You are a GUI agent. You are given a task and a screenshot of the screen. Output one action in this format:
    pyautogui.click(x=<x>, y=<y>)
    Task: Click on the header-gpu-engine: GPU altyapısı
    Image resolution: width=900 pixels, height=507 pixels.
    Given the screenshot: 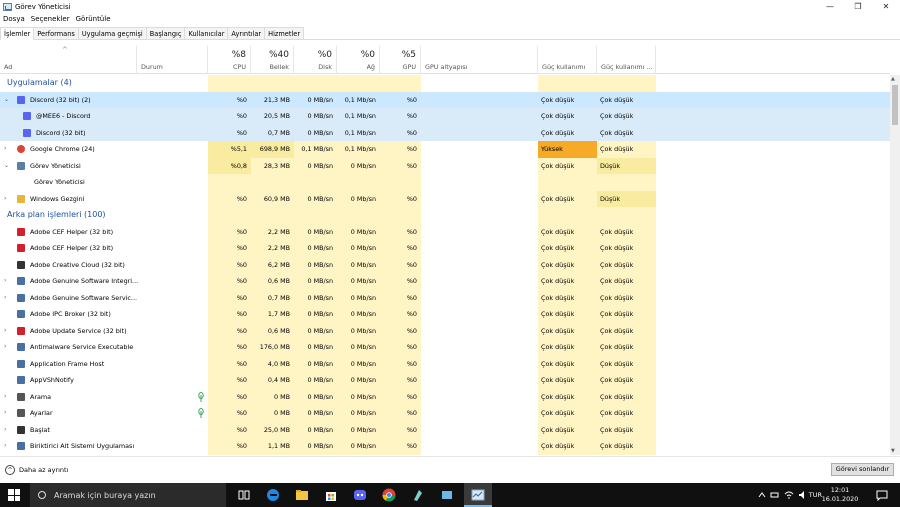 What is the action you would take?
    pyautogui.click(x=479, y=60)
    